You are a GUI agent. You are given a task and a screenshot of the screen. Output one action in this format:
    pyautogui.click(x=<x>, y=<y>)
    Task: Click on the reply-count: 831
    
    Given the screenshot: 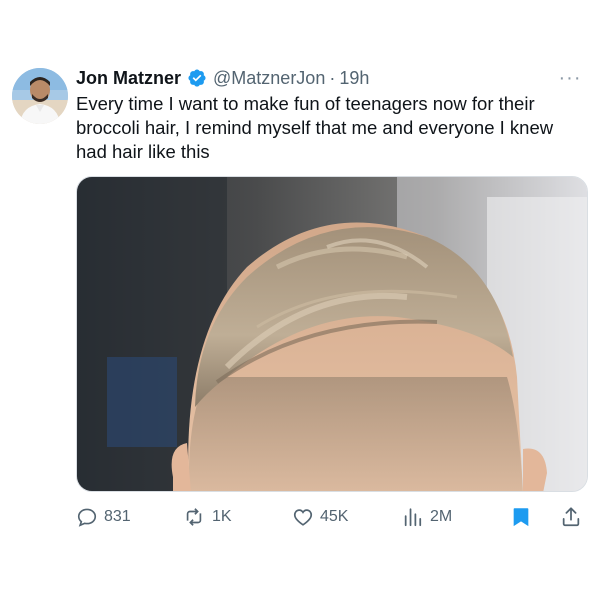 What is the action you would take?
    pyautogui.click(x=117, y=516)
    